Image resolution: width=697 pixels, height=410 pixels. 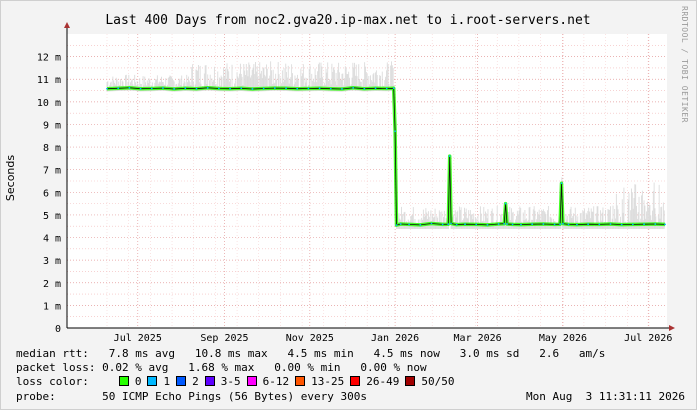 What do you see at coordinates (138, 381) in the screenshot?
I see `loss-color-label: 0` at bounding box center [138, 381].